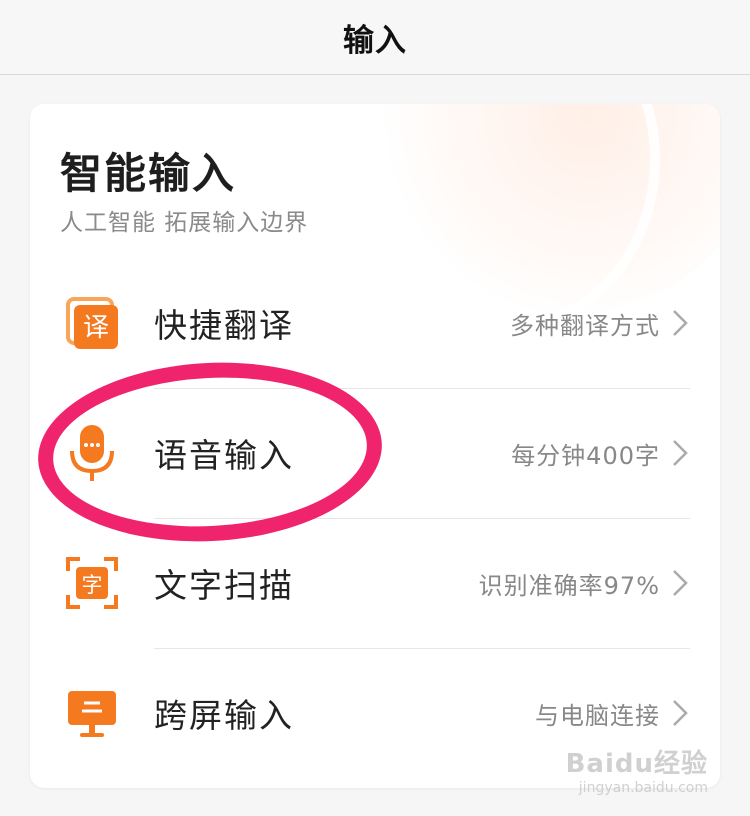 The image size is (750, 816). I want to click on watermark-logo-text: Baidu经验, so click(636, 764).